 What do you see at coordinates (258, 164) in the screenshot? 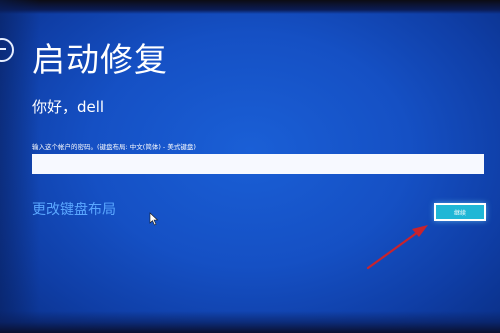
I see `password-input` at bounding box center [258, 164].